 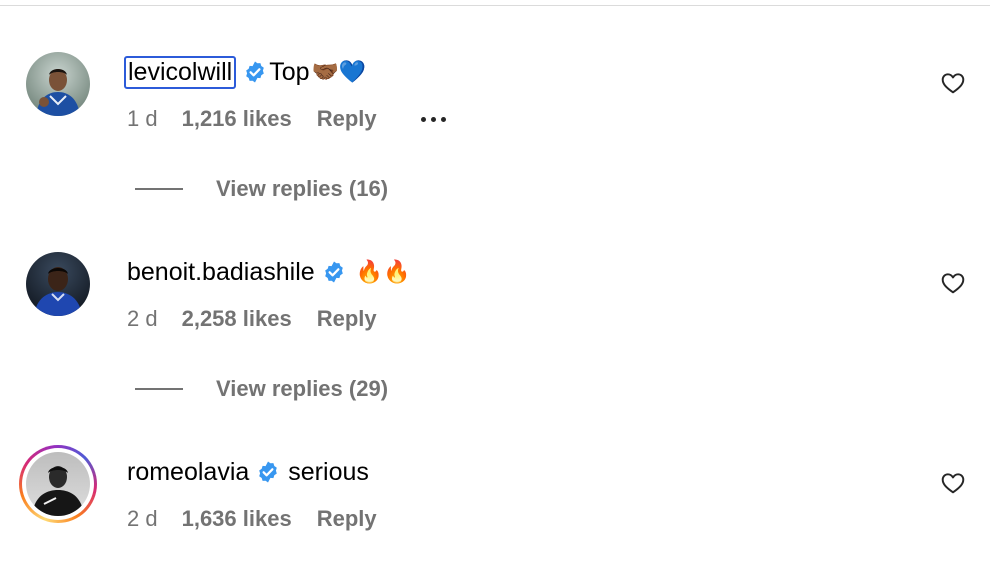 What do you see at coordinates (339, 71) in the screenshot?
I see `comment-emoji: 🤝🏾💙` at bounding box center [339, 71].